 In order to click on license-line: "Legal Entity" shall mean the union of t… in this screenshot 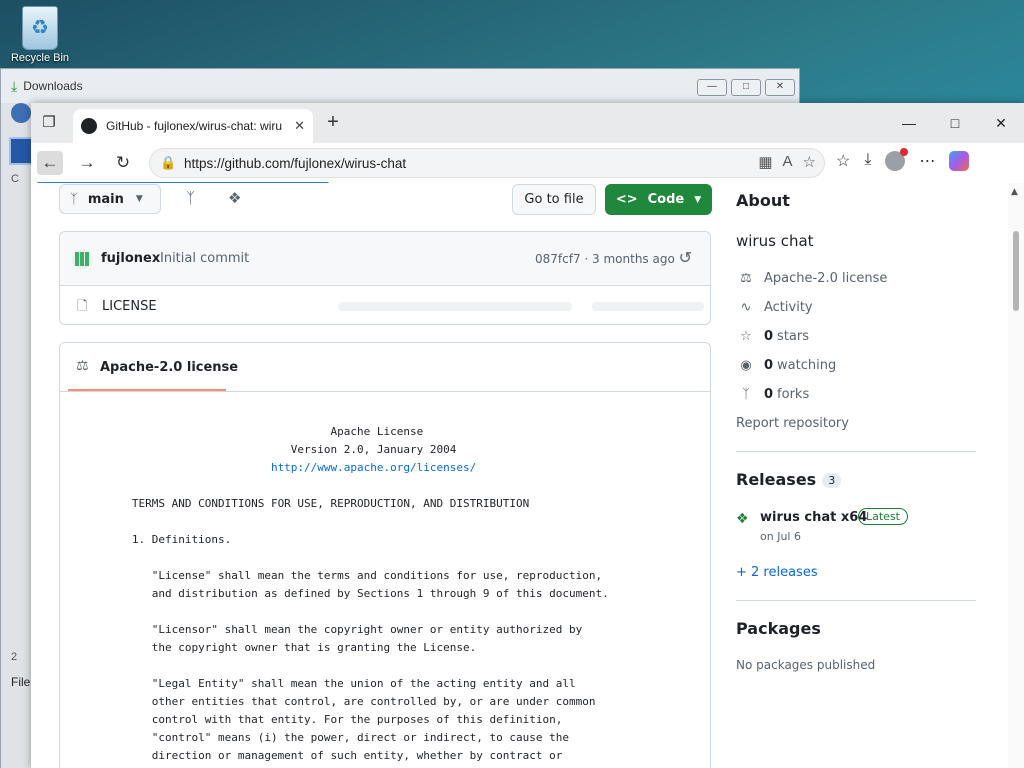, I will do `click(344, 683)`.